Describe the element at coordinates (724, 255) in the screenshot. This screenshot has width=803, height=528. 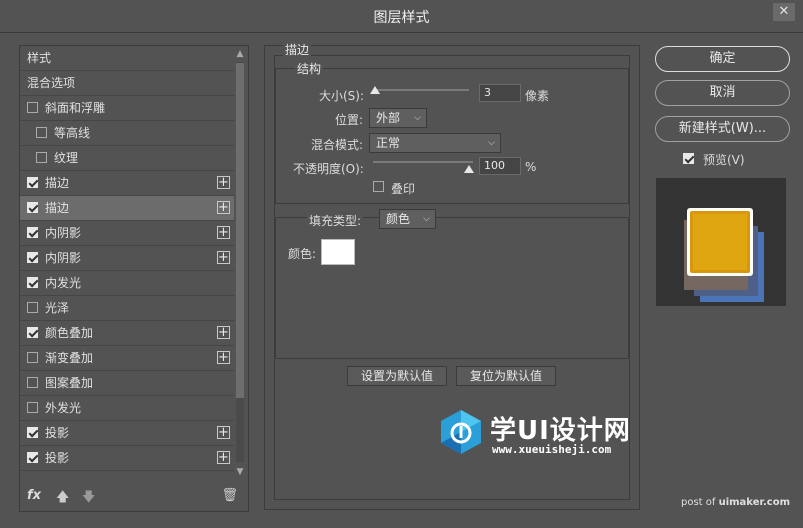
I see `preview-thumbnail` at that location.